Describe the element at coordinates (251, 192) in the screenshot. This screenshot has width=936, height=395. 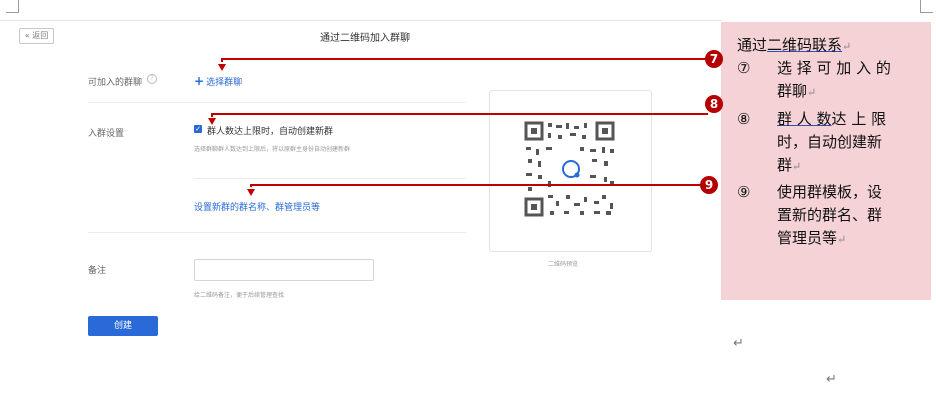
I see `arrow-9-head` at that location.